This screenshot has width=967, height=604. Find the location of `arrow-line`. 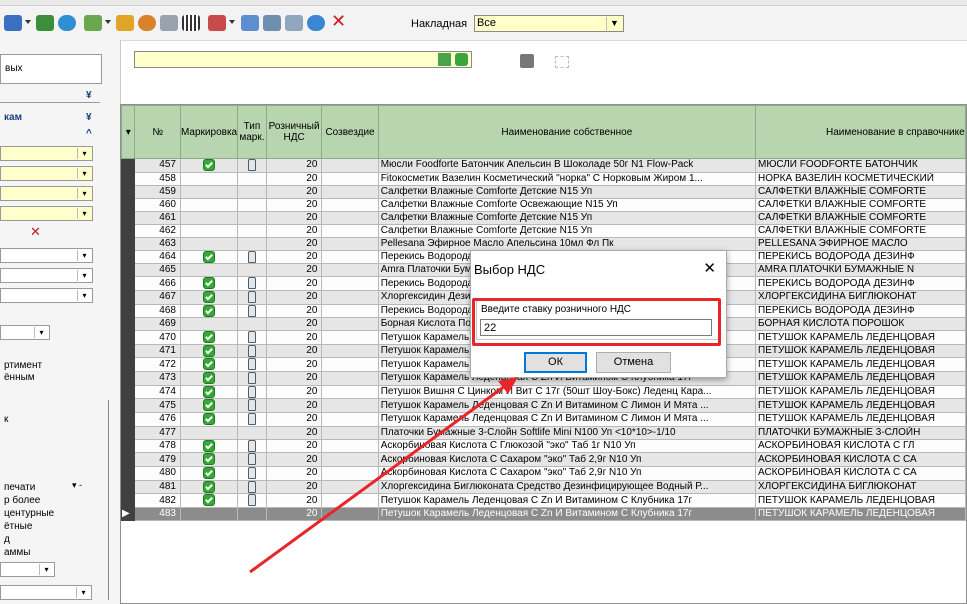

arrow-line is located at coordinates (377, 479).